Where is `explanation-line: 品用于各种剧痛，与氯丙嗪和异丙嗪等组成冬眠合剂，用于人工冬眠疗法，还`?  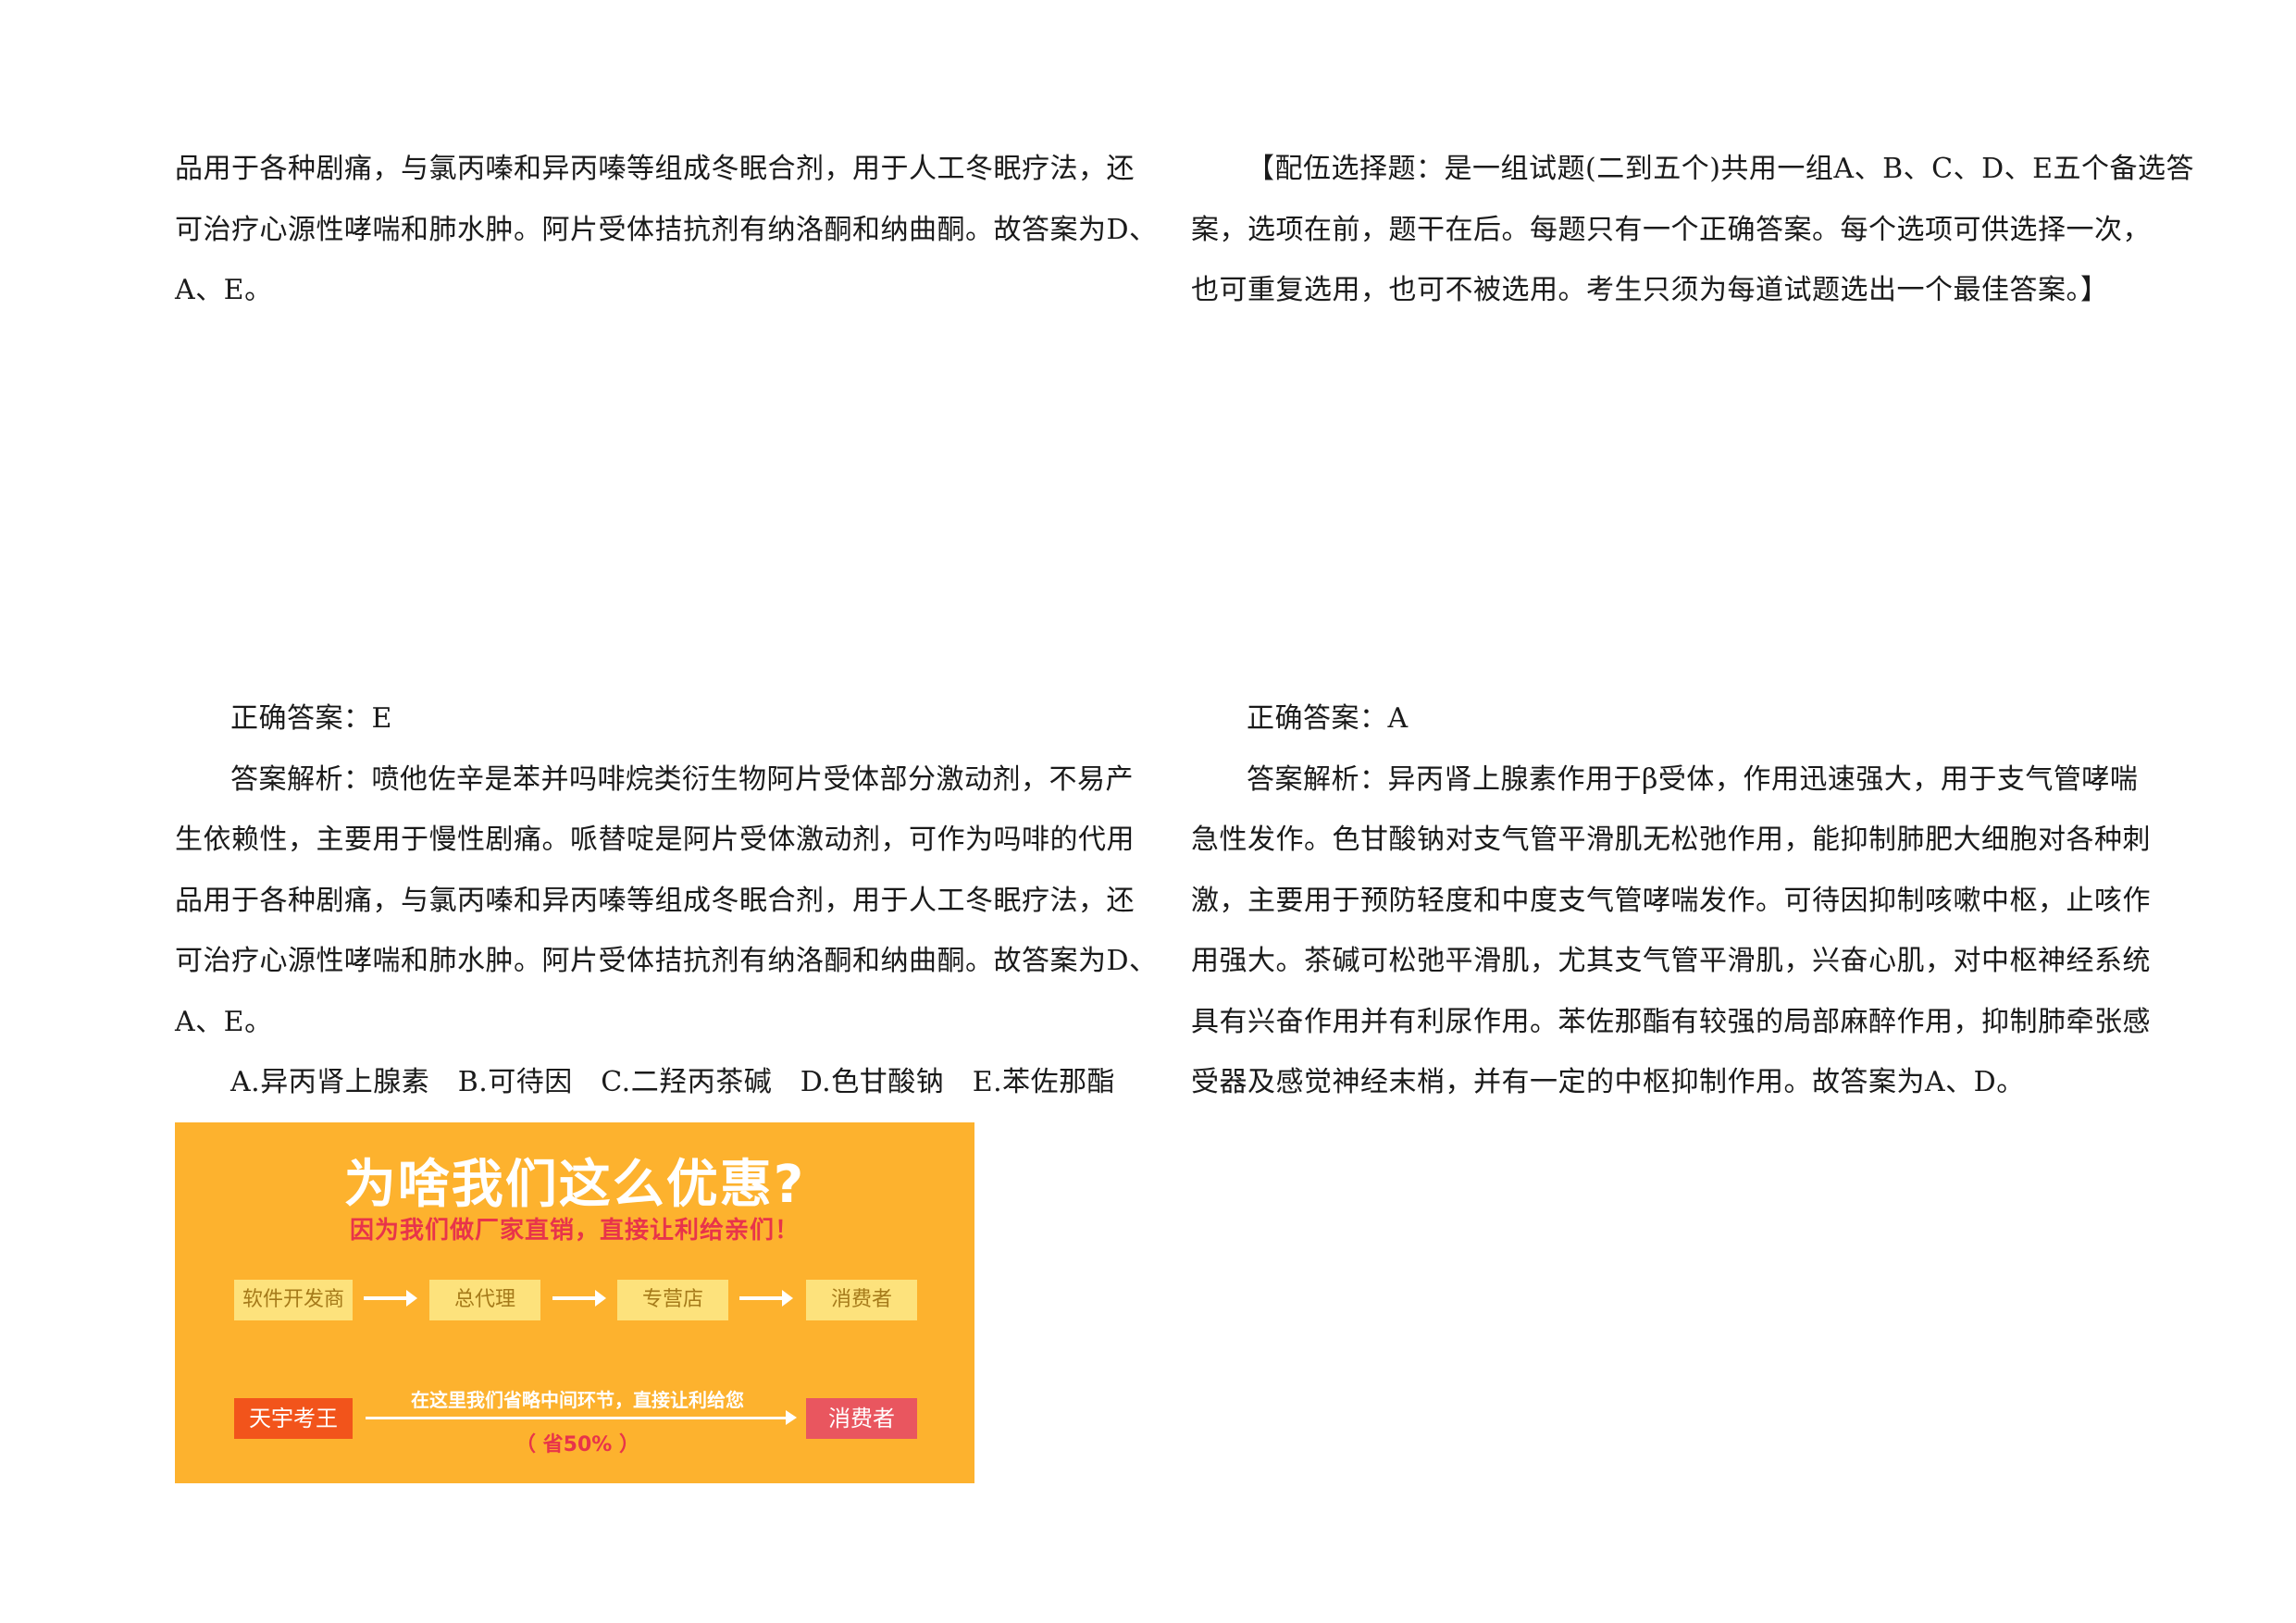
explanation-line: 品用于各种剧痛，与氯丙嗪和异丙嗪等组成冬眠合剂，用于人工冬眠疗法，还 is located at coordinates (655, 900).